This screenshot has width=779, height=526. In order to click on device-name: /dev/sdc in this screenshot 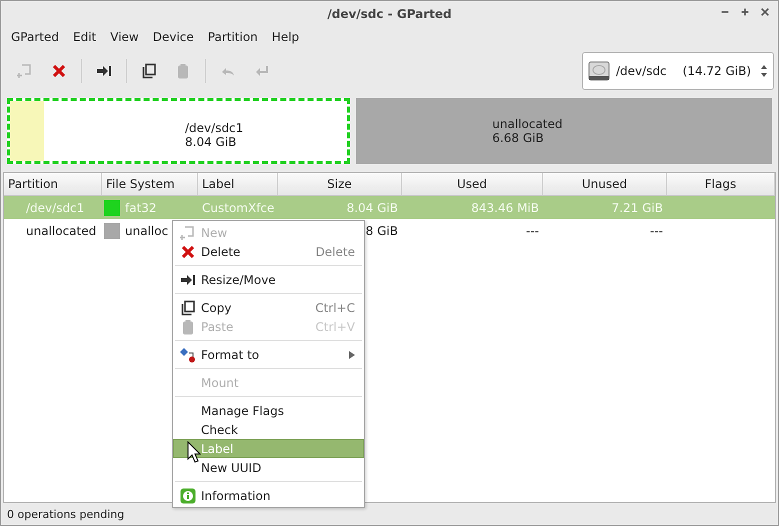, I will do `click(641, 71)`.